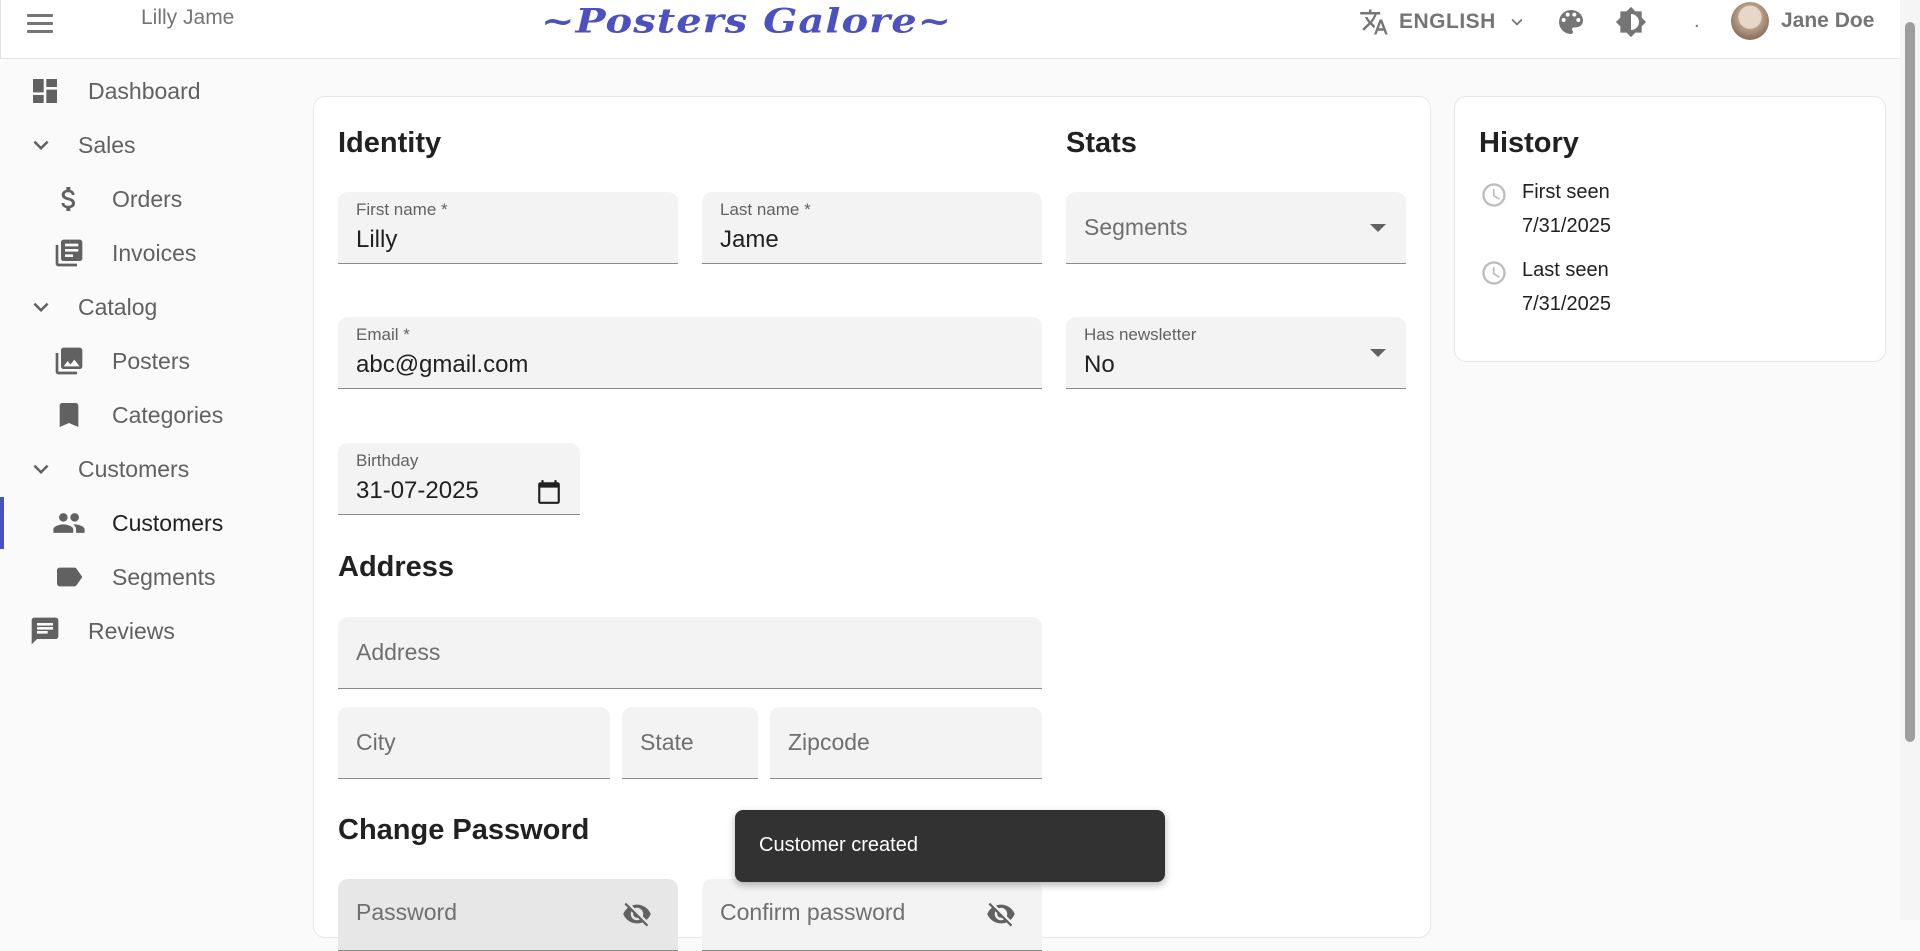 The height and width of the screenshot is (951, 1920). I want to click on sidebar-item-label: Segments, so click(164, 576).